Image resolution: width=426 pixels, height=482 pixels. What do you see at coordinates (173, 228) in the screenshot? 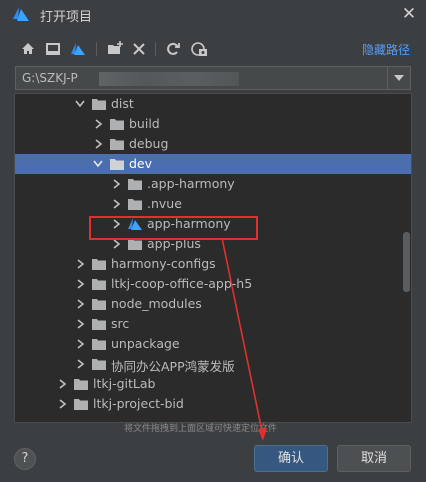
I see `highlight-annotation` at bounding box center [173, 228].